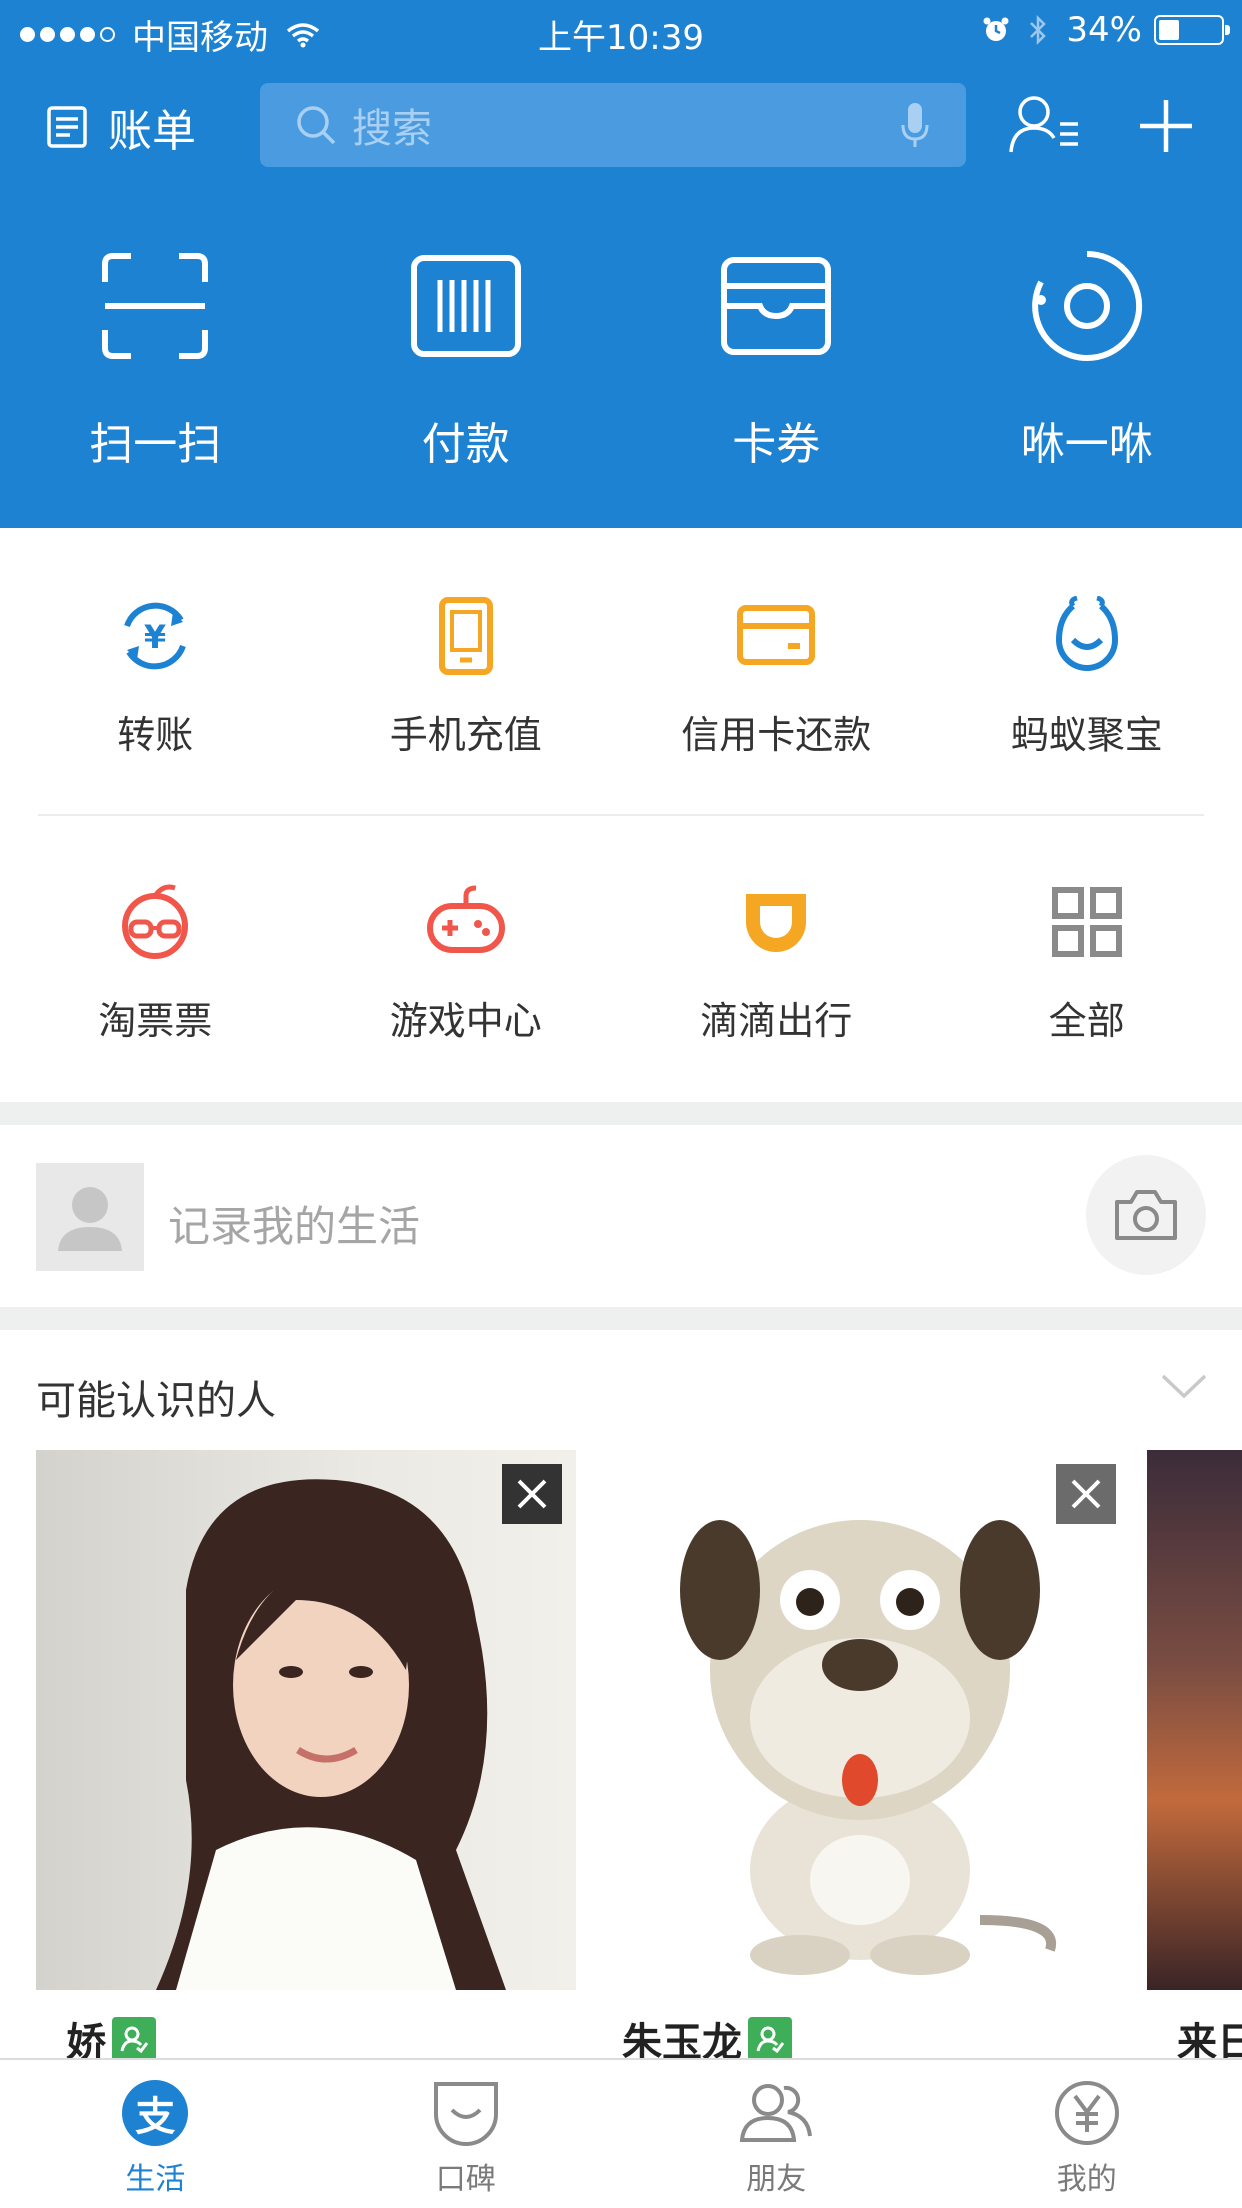 This screenshot has height=2208, width=1242. I want to click on taopiaopiao-icon, so click(155, 922).